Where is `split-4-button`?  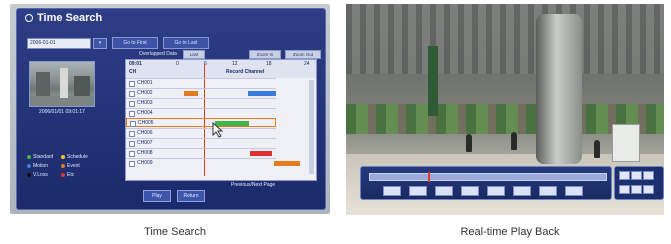 split-4-button is located at coordinates (636, 175).